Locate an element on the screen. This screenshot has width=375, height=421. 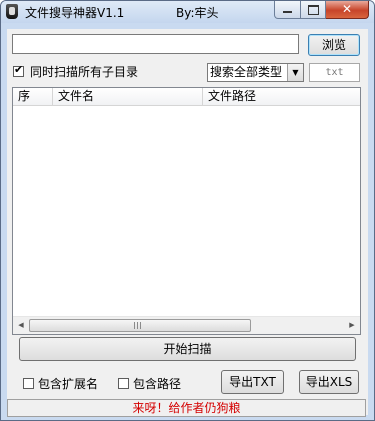
scan-subdirs-label: 同时扫描所有子目录 is located at coordinates (84, 72).